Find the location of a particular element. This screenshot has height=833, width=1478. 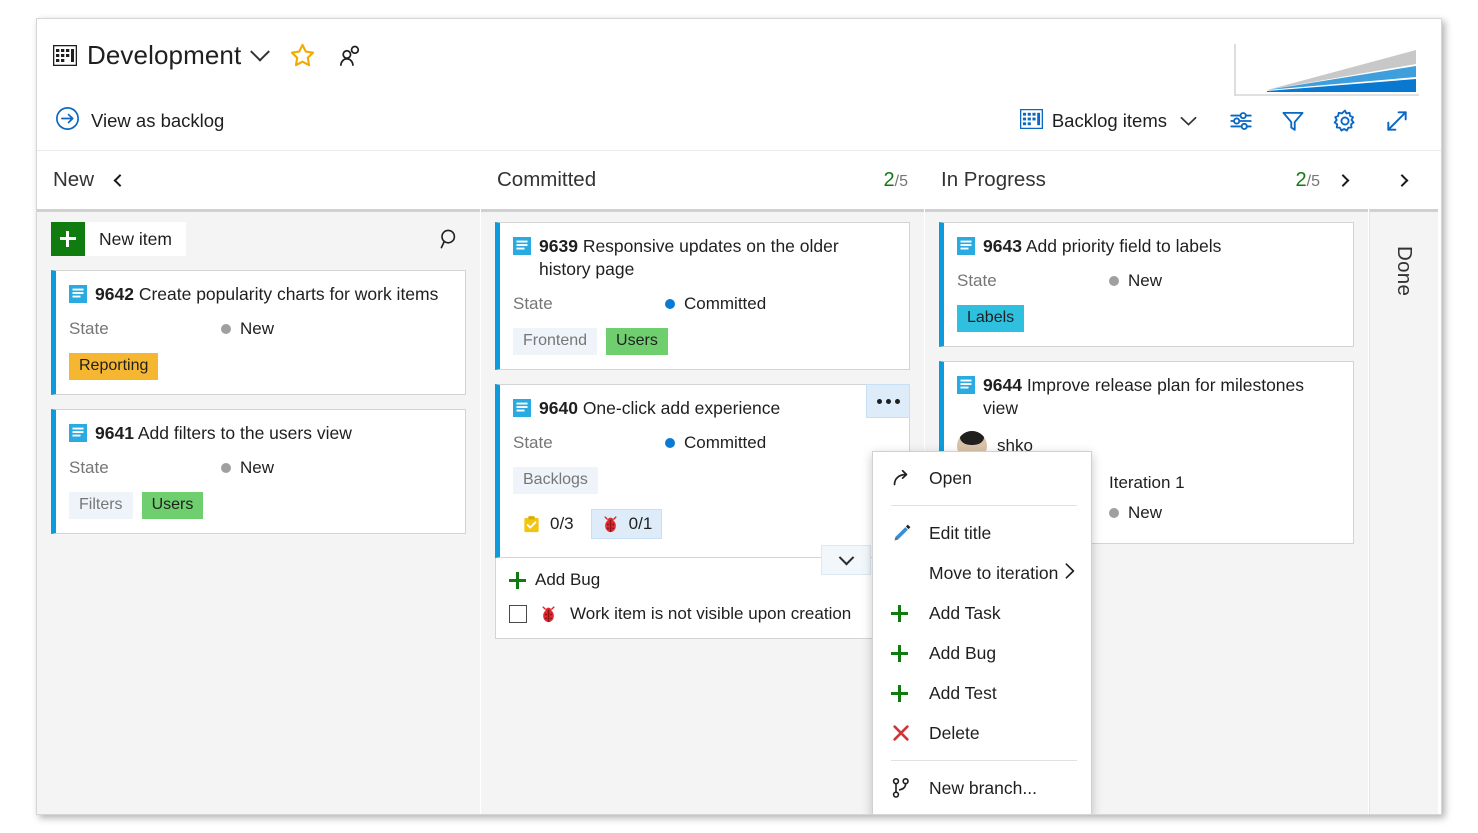

menu-item-add-test: Add Test is located at coordinates (982, 693).